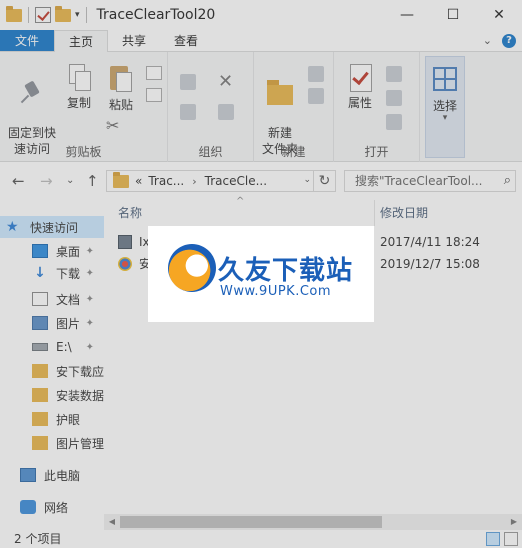 Image resolution: width=522 pixels, height=548 pixels. I want to click on column-header-name: 名称, so click(130, 213).